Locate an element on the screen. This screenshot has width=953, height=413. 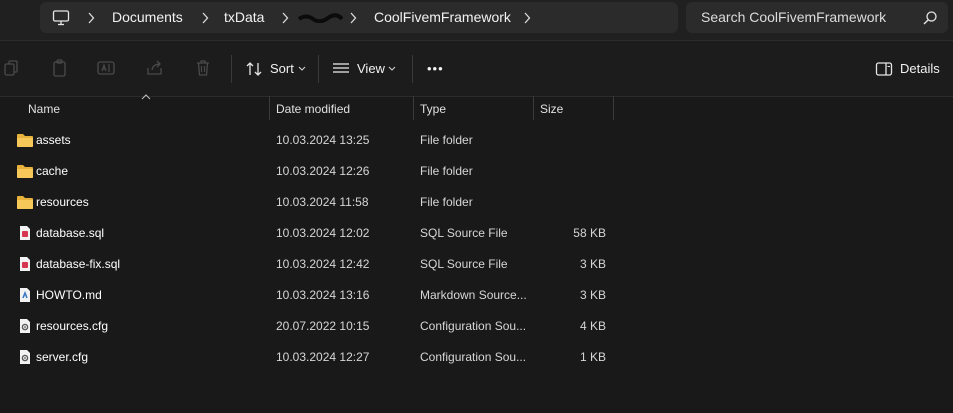
sort-ascending-icon is located at coordinates (146, 97).